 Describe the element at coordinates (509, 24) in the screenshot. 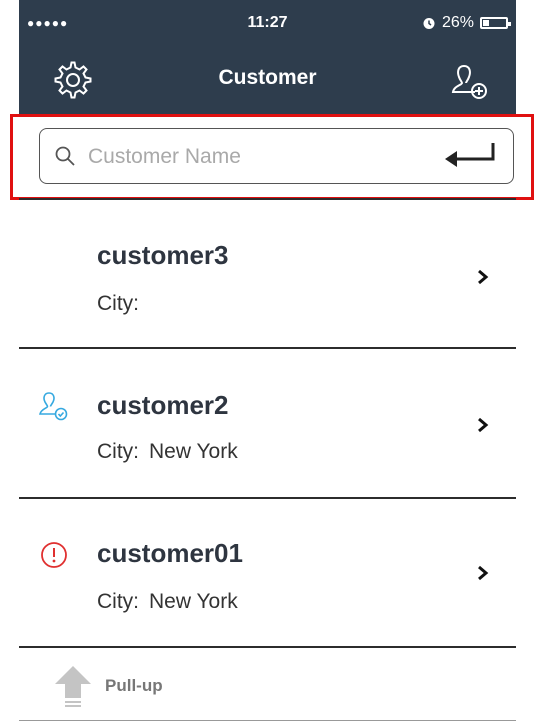

I see `battery-tip` at that location.